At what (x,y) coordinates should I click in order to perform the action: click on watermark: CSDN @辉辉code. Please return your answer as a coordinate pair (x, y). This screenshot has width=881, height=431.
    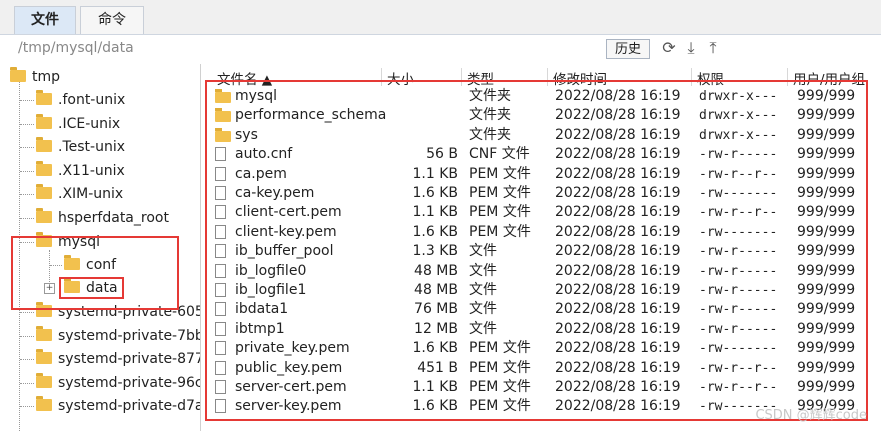
    Looking at the image, I should click on (811, 415).